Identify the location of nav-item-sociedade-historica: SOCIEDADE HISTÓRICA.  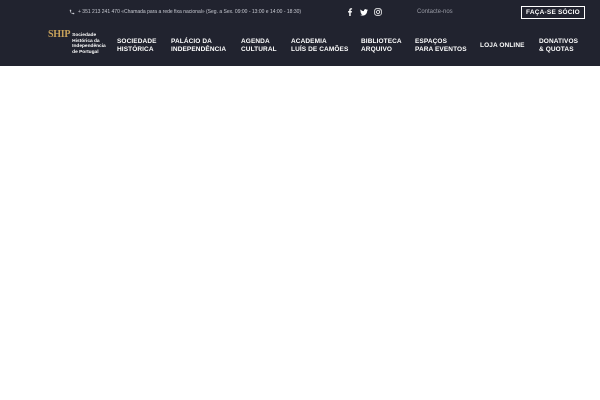
(137, 45).